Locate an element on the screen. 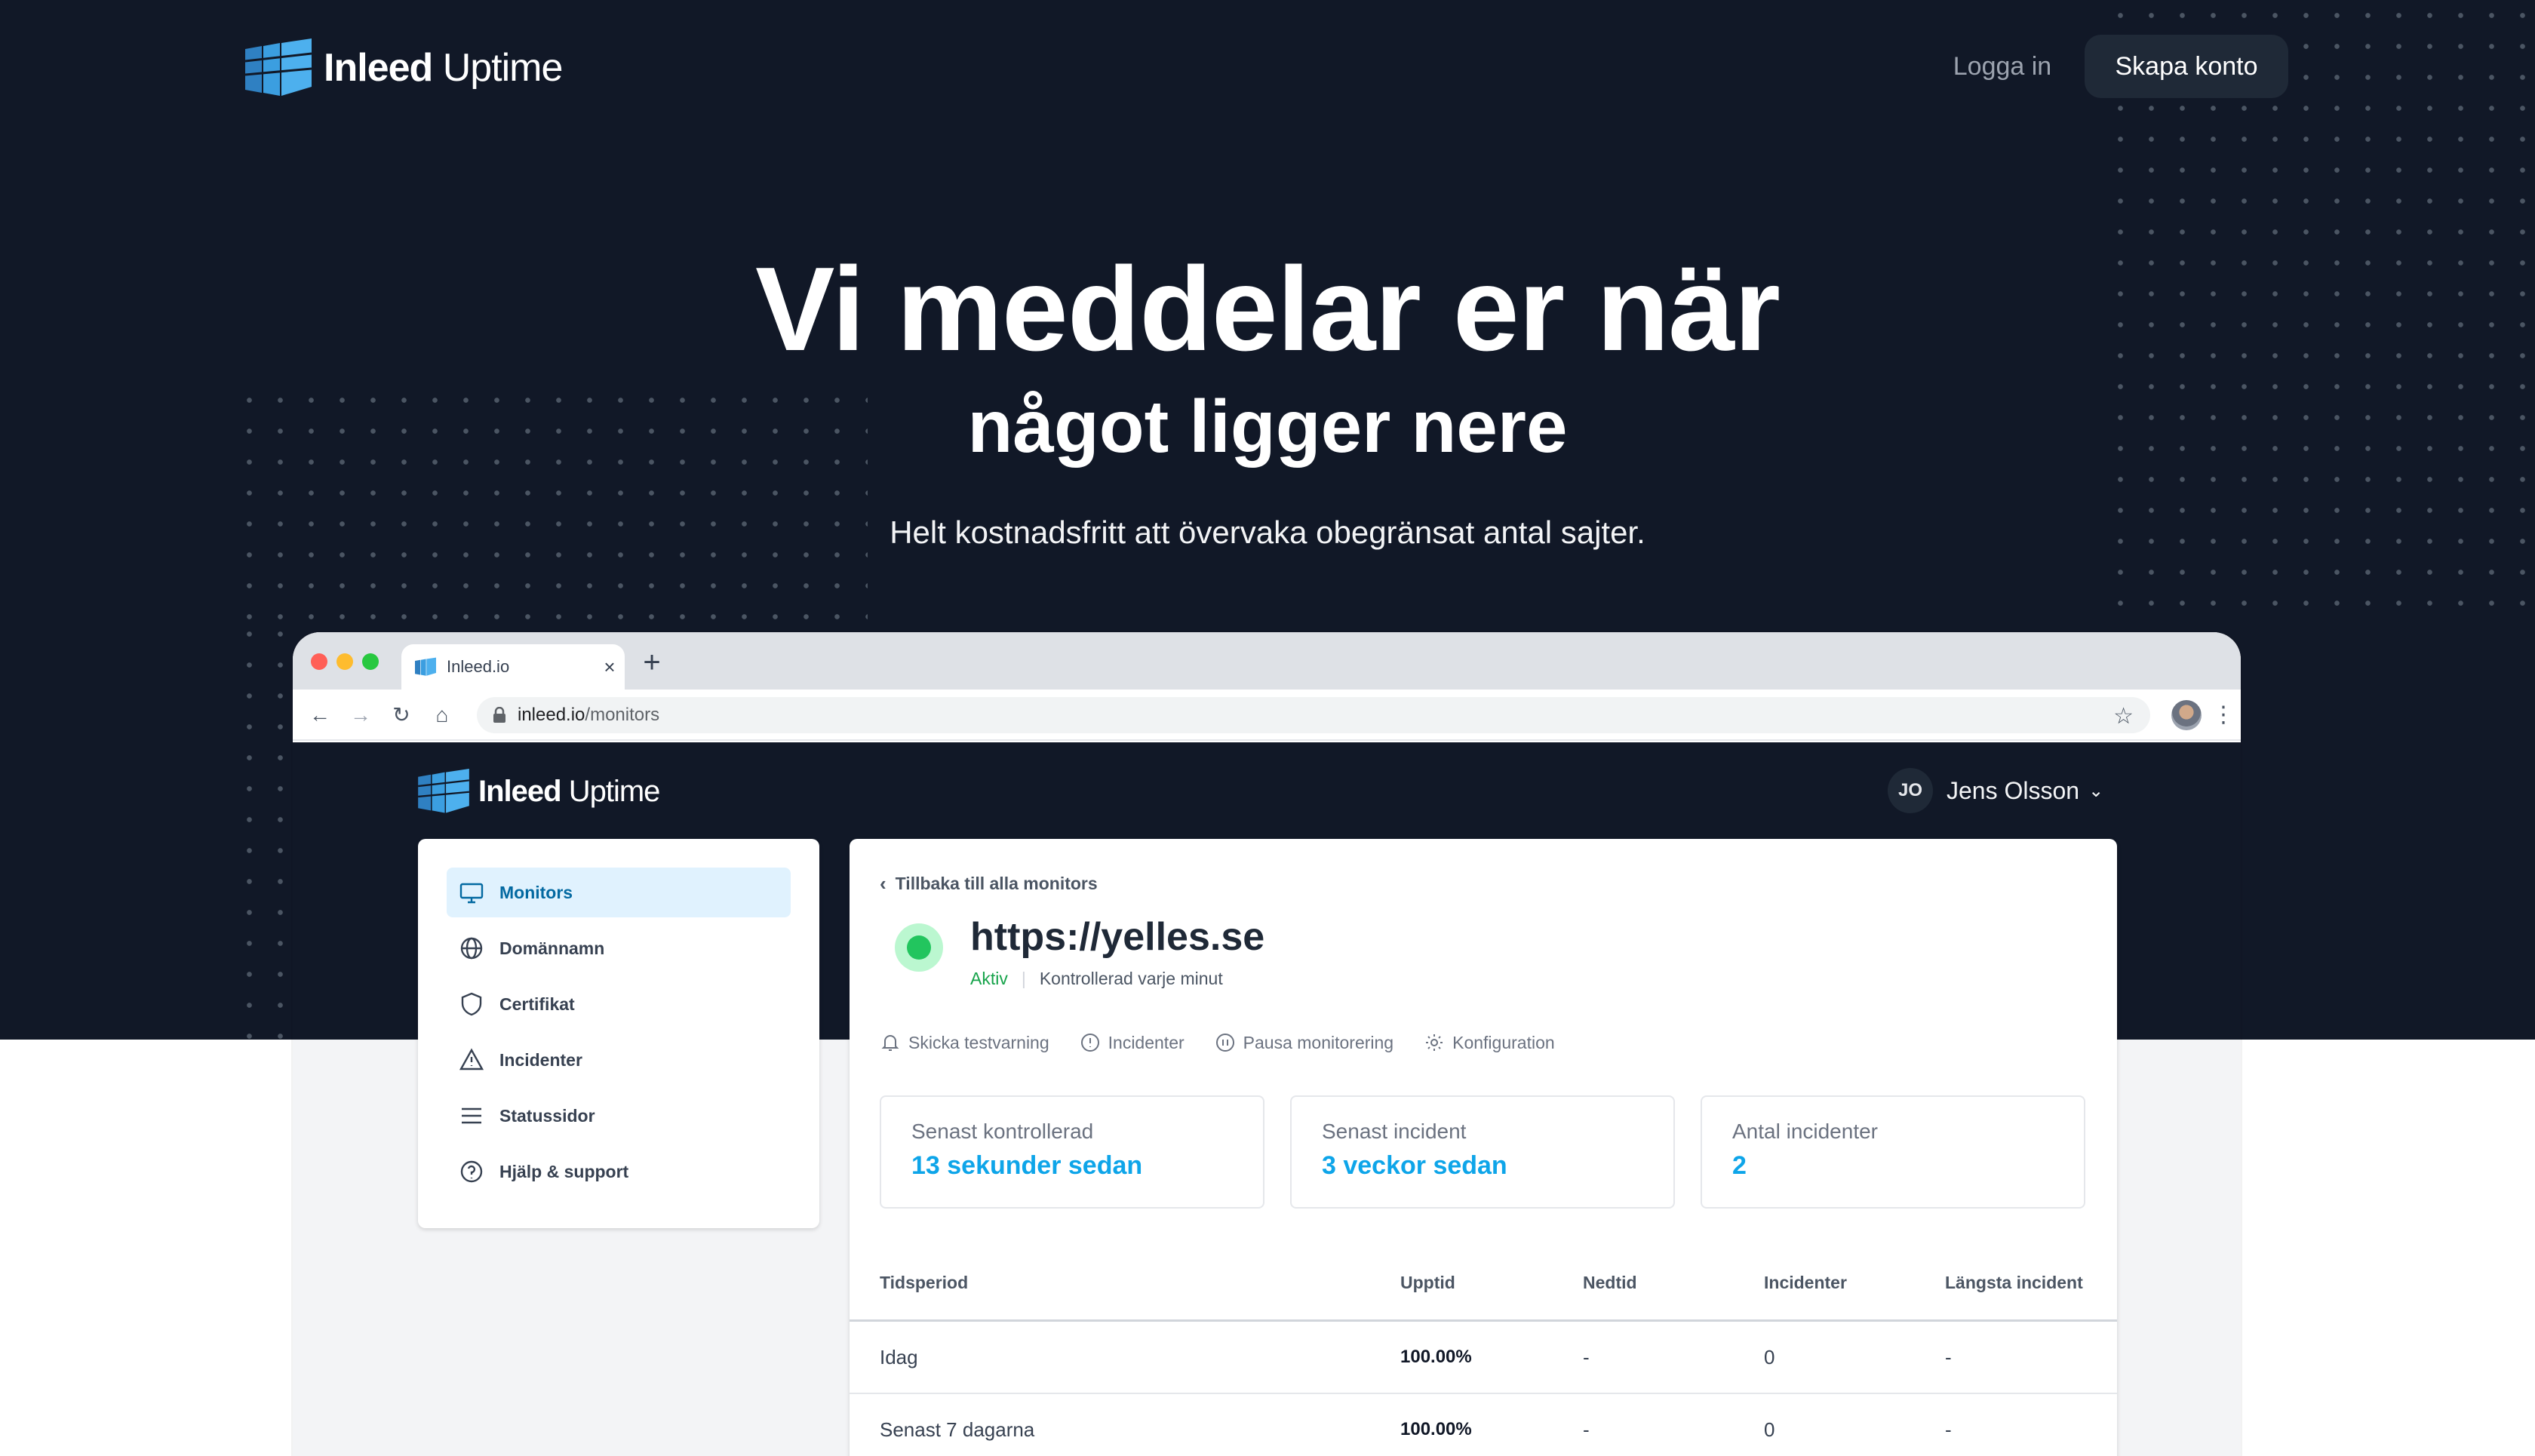 This screenshot has width=2535, height=1456. action-label: Incidenter is located at coordinates (1147, 1042).